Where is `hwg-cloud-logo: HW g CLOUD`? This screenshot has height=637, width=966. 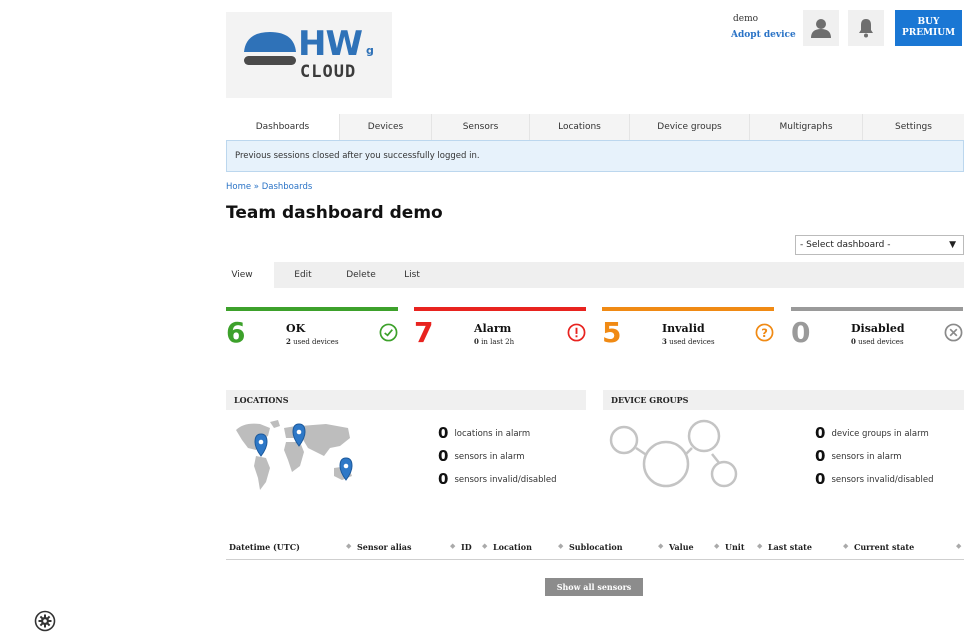
hwg-cloud-logo: HW g CLOUD is located at coordinates (309, 55).